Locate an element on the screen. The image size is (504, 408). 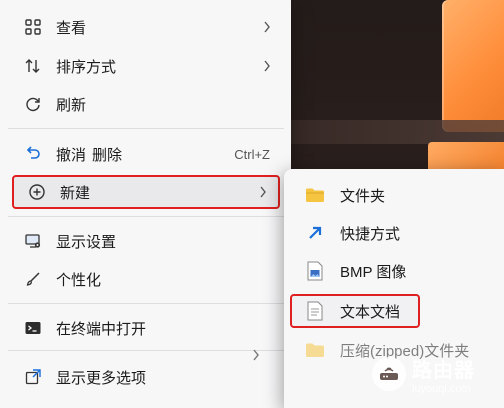
new-plus-icon is located at coordinates (37, 192).